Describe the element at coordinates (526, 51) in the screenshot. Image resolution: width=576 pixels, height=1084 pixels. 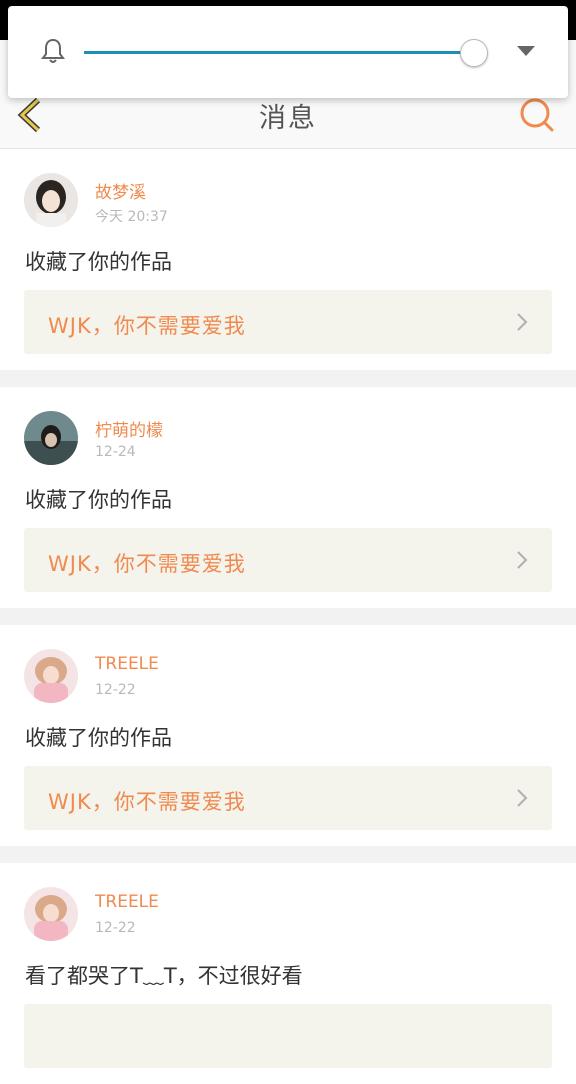
I see `caret-down-icon` at that location.